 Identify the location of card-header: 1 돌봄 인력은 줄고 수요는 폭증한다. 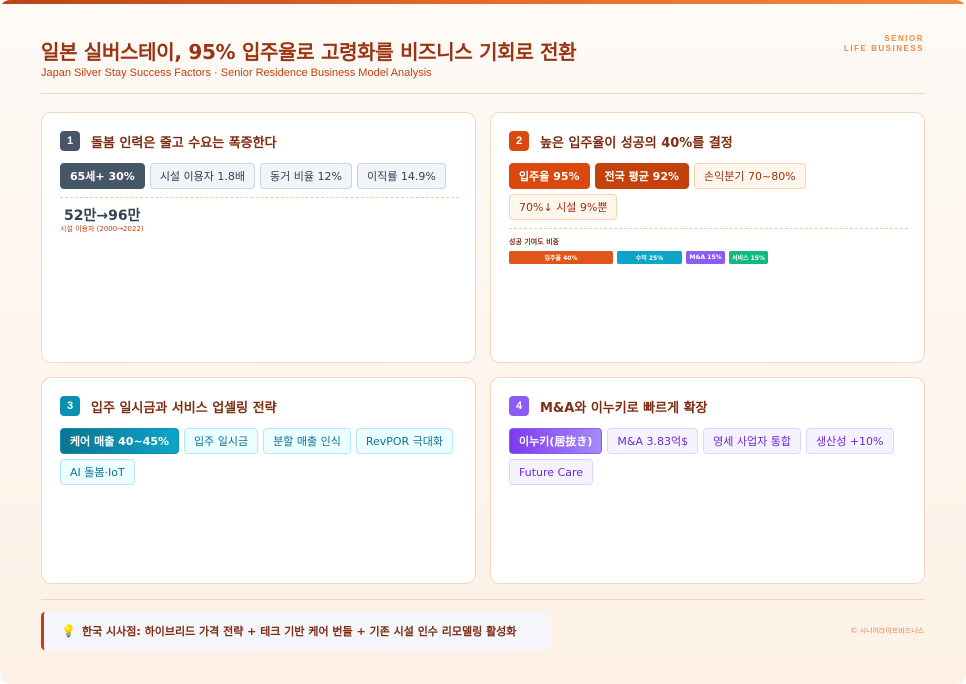
(168, 141).